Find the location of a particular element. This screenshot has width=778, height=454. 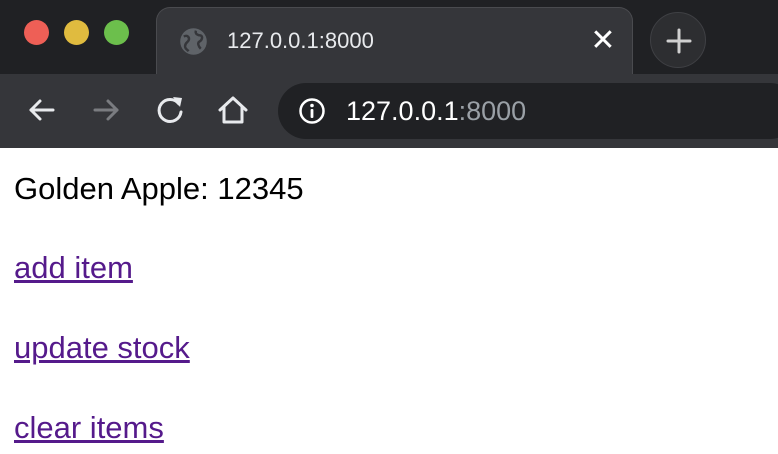

browser-tab: 127.0.0.1:8000 ✕ is located at coordinates (394, 40).